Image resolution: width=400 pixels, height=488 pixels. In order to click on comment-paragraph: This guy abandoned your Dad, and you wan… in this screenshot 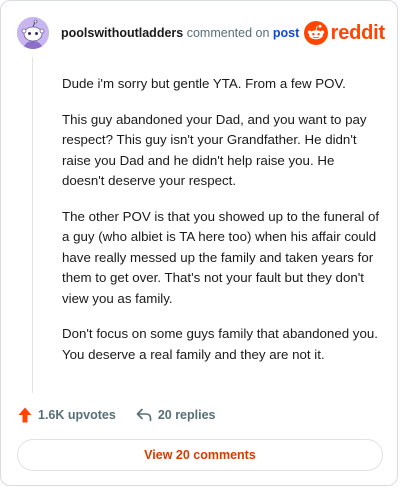, I will do `click(214, 150)`.